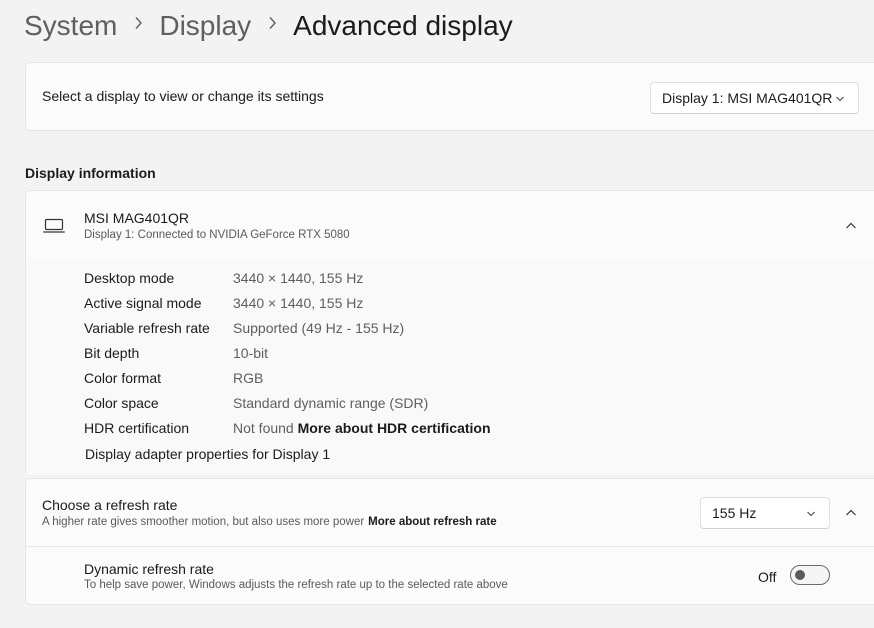  Describe the element at coordinates (223, 303) in the screenshot. I see `info-row-active-signal-mode: Active signal mode 3440 × 1440, 155 Hz` at that location.